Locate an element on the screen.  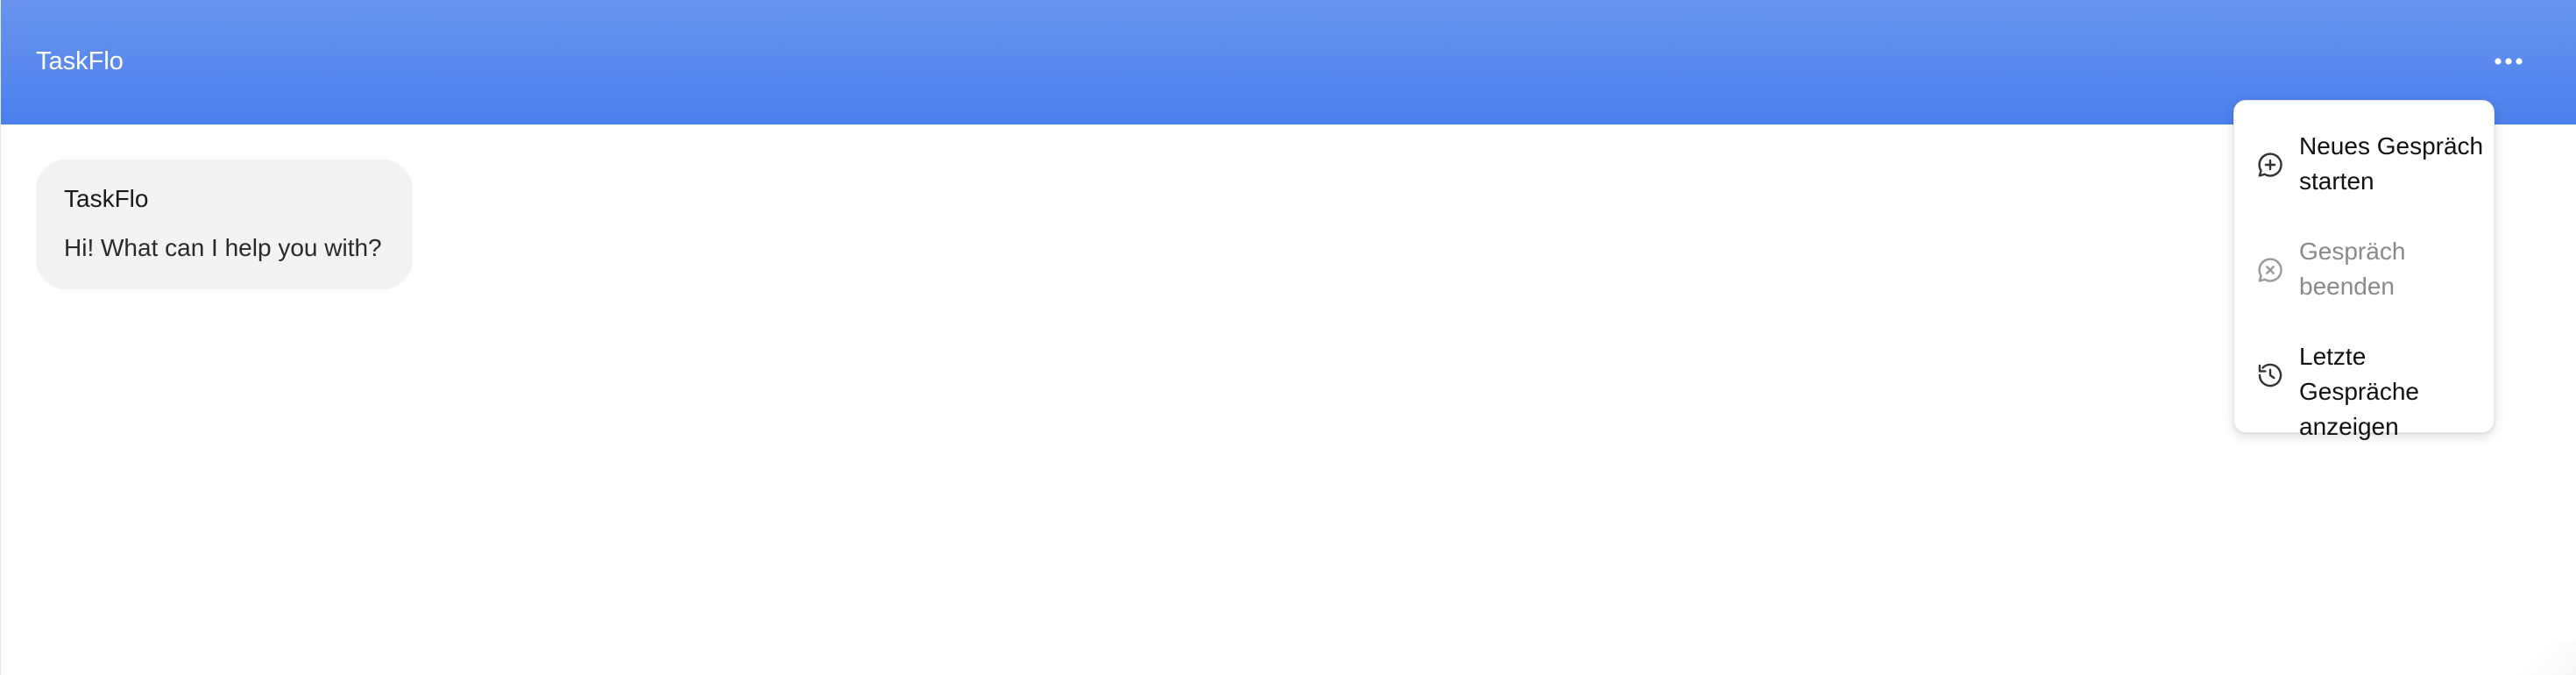
menu-item-end-conversation: Gespräch beenden is located at coordinates (2364, 273).